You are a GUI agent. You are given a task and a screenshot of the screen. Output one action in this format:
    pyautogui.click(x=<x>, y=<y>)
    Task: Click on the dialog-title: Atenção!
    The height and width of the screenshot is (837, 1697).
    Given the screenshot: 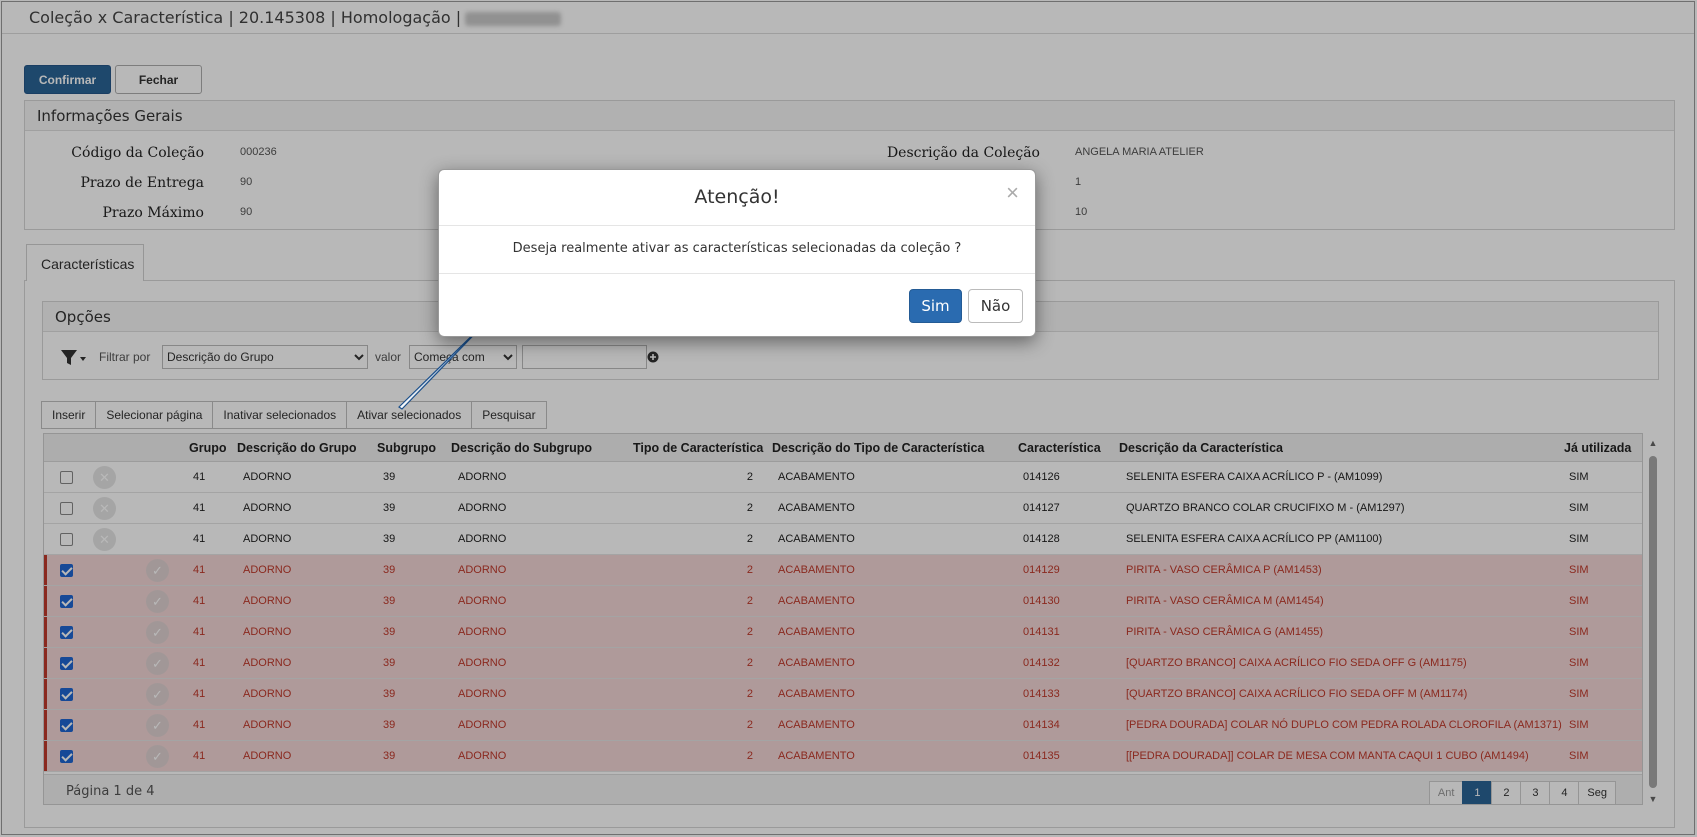 What is the action you would take?
    pyautogui.click(x=737, y=197)
    